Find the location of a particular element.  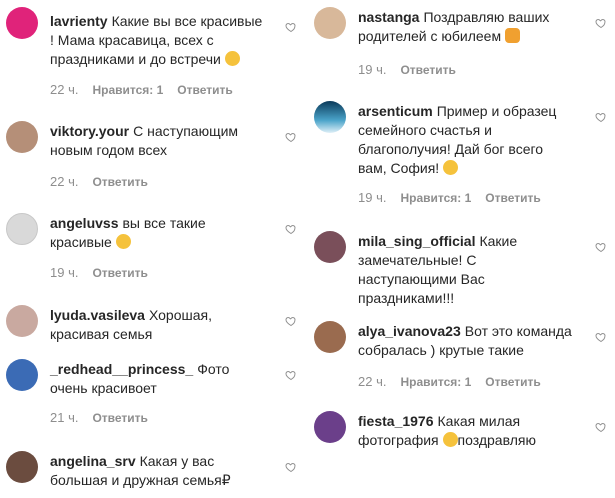

comment-item: lyuda.vasileva Хорошая, красивая семья is located at coordinates (152, 327).